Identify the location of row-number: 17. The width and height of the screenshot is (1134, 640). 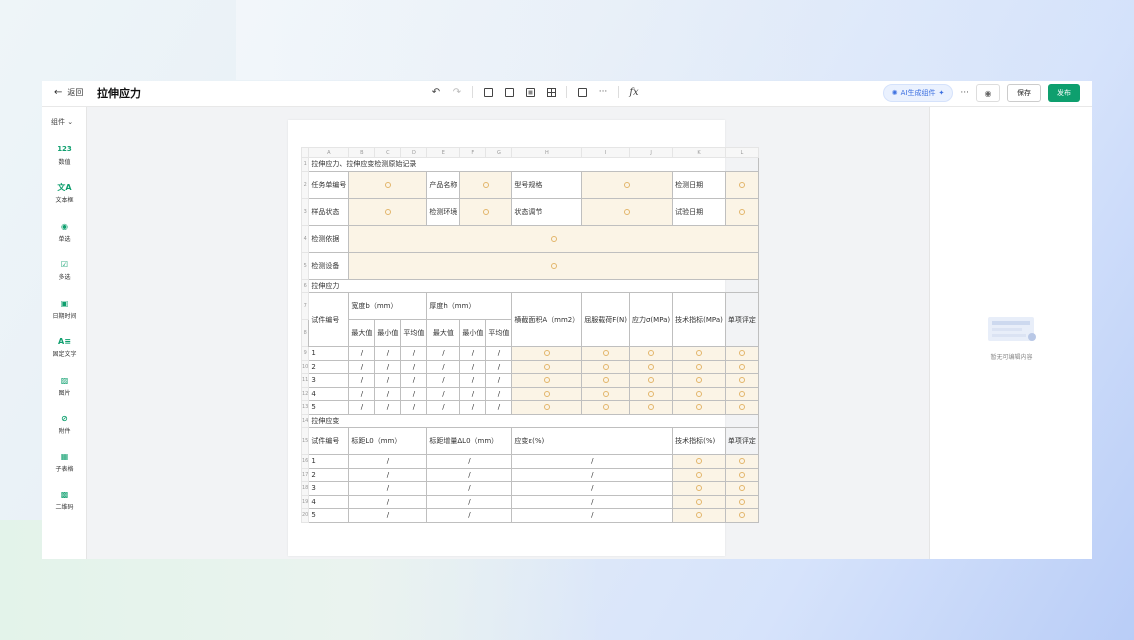
(305, 474).